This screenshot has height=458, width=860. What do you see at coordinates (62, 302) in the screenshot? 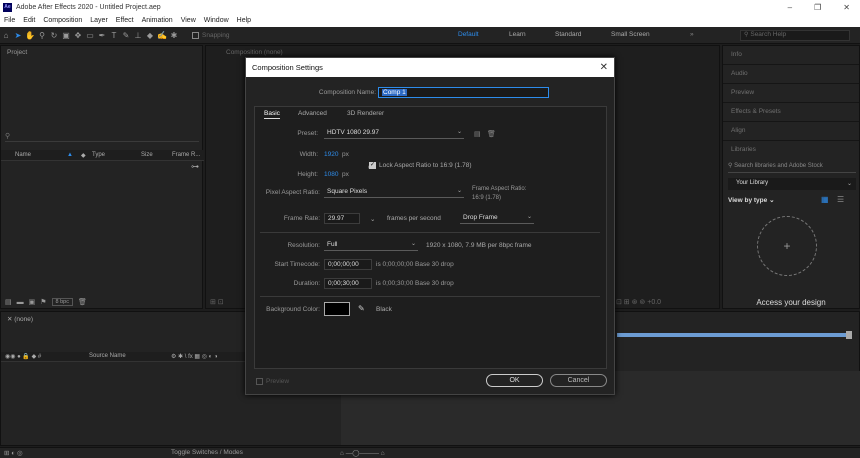
I see `bpc-badge: 8 bpc` at bounding box center [62, 302].